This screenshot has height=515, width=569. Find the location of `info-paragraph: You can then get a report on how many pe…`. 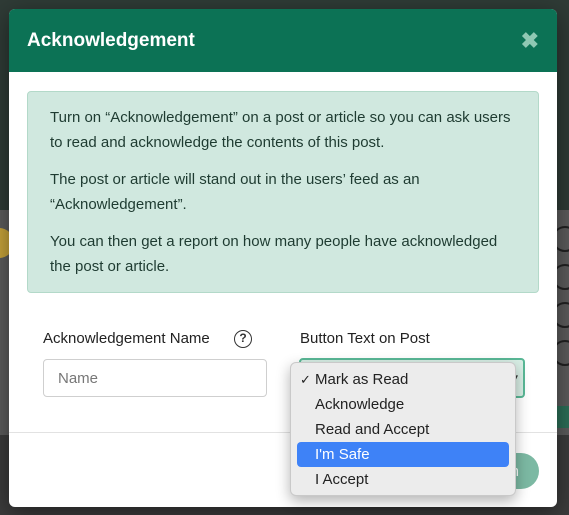

info-paragraph: You can then get a report on how many pe… is located at coordinates (274, 254).